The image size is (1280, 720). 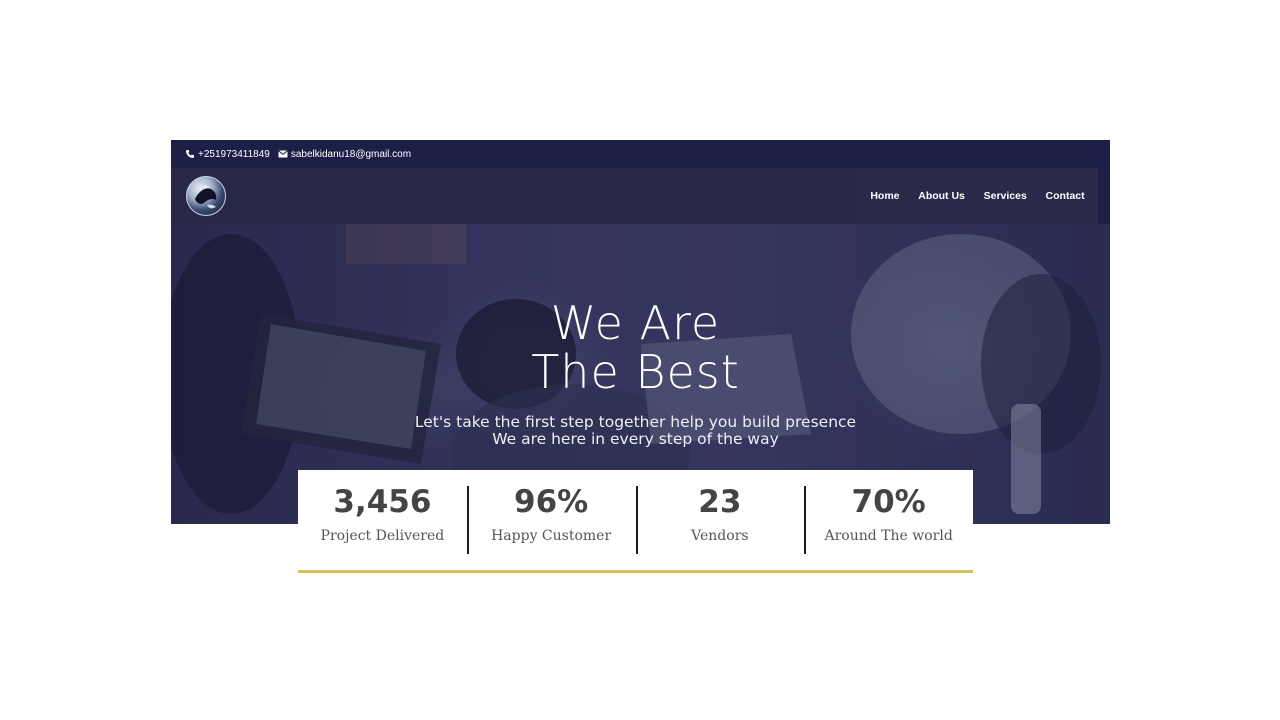 I want to click on hero-subtitle-line-2: We are here in every step of the way, so click(x=635, y=439).